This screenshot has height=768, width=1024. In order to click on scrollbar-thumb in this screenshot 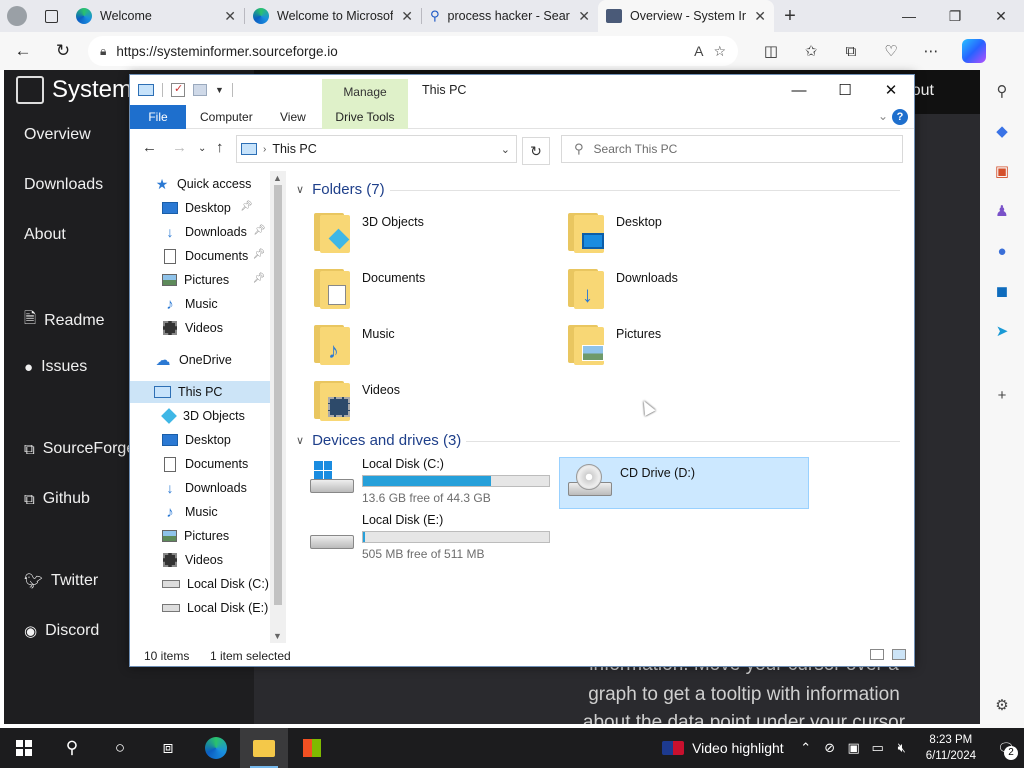, I will do `click(278, 395)`.